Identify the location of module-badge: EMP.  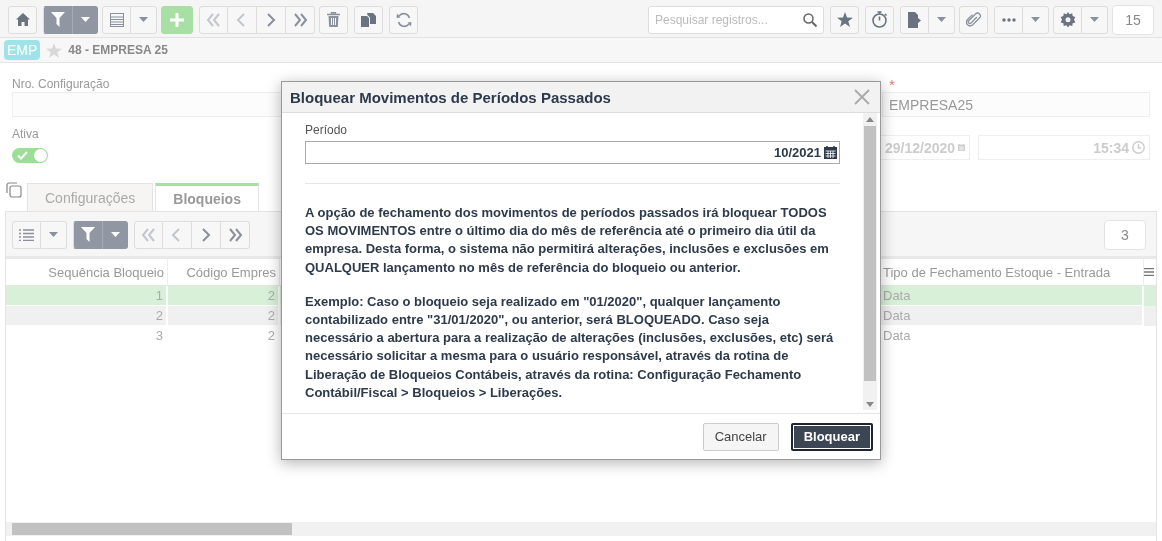
(22, 50).